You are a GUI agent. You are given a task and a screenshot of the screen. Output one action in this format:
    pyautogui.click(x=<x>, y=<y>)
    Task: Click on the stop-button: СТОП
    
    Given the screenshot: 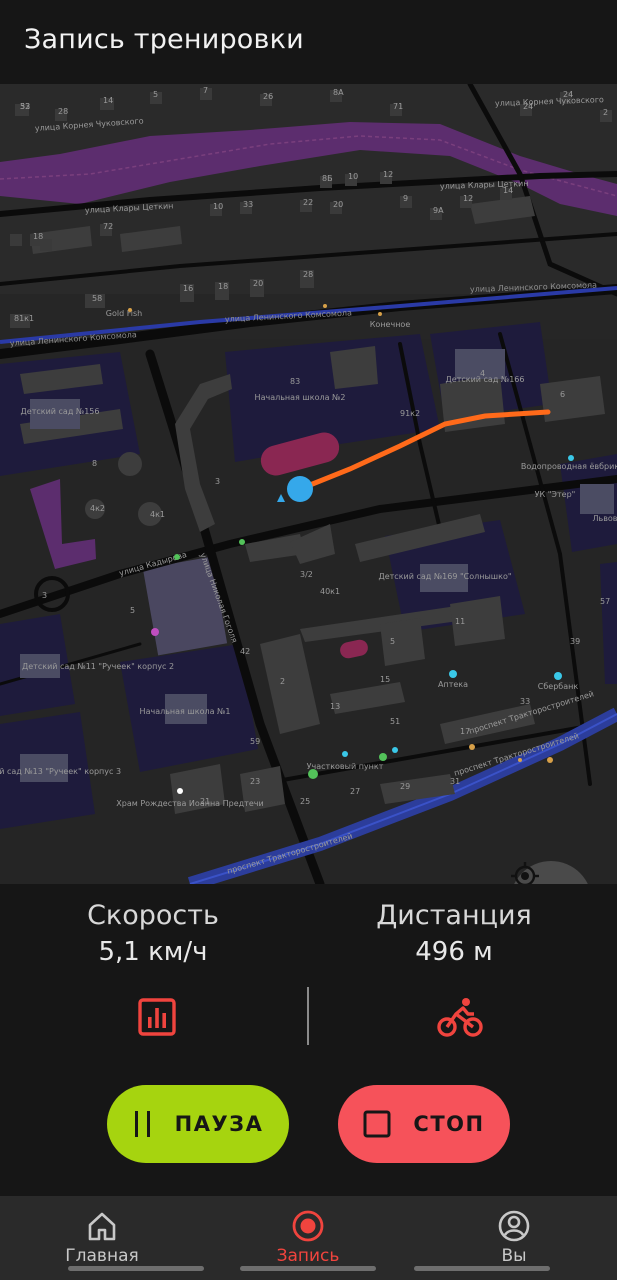 What is the action you would take?
    pyautogui.click(x=424, y=1124)
    